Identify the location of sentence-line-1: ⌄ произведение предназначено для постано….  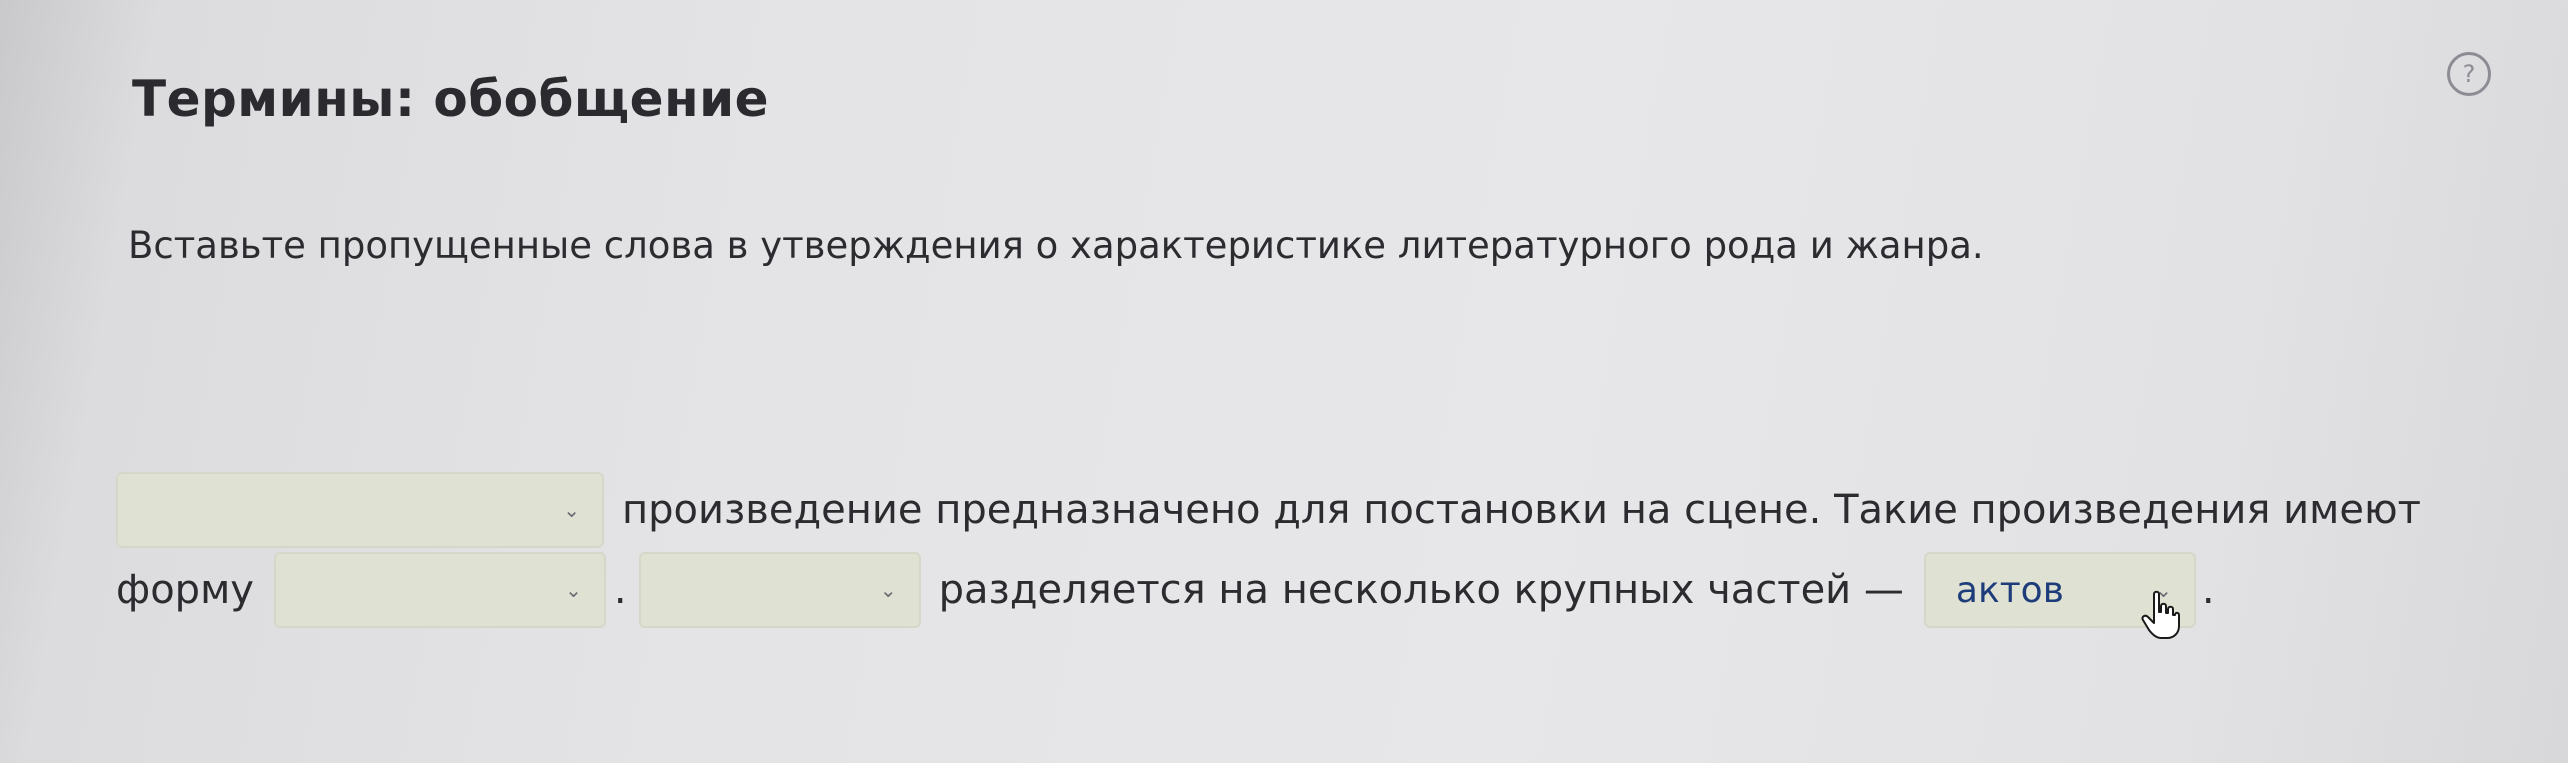
(1268, 510).